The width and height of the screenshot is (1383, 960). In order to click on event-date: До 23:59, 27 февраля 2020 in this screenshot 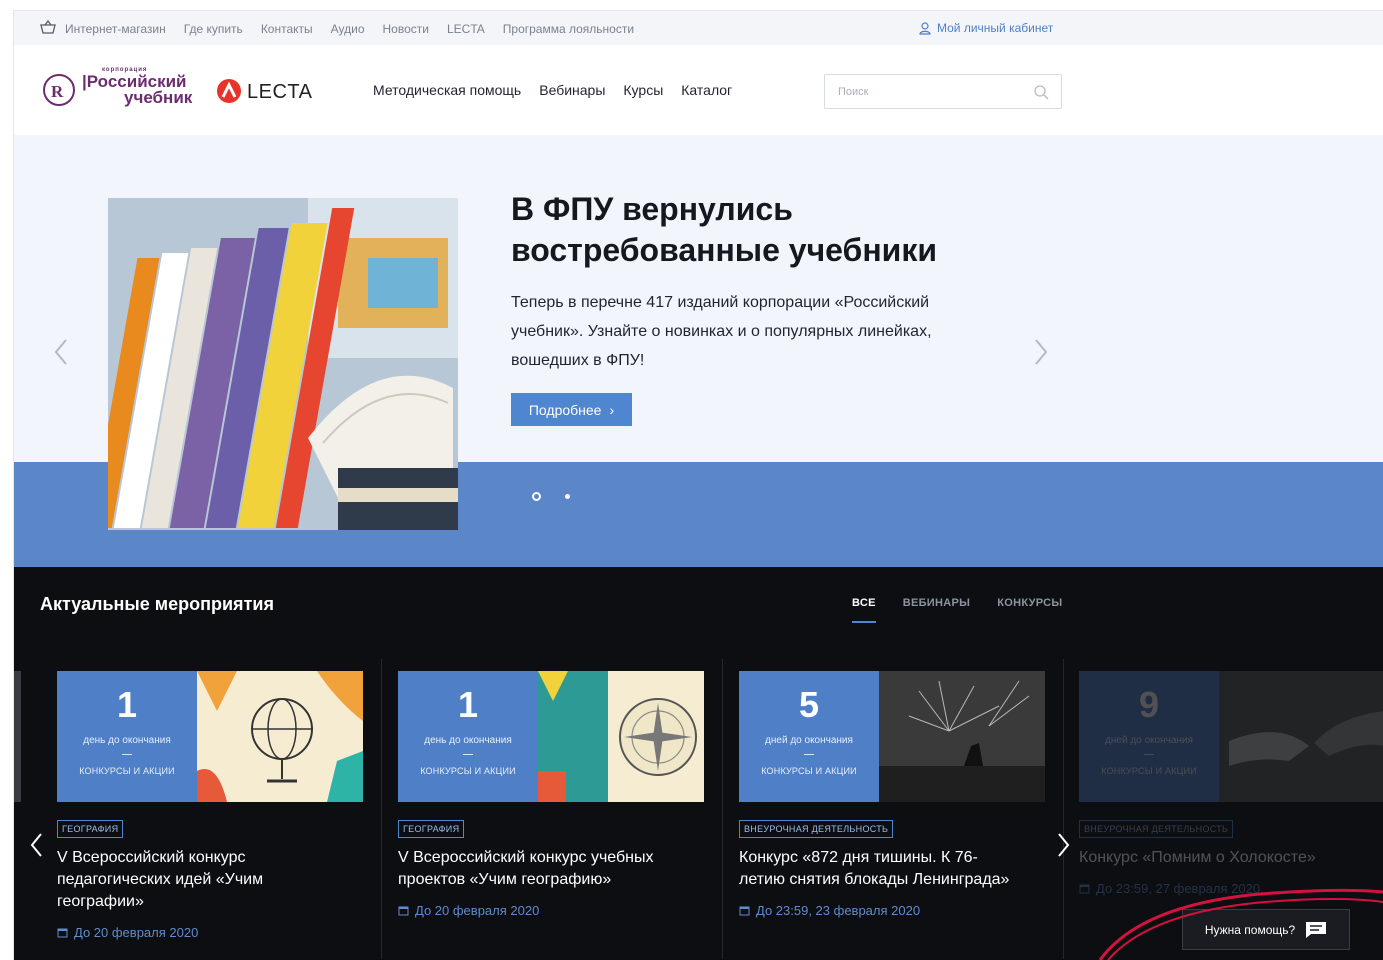, I will do `click(1231, 888)`.